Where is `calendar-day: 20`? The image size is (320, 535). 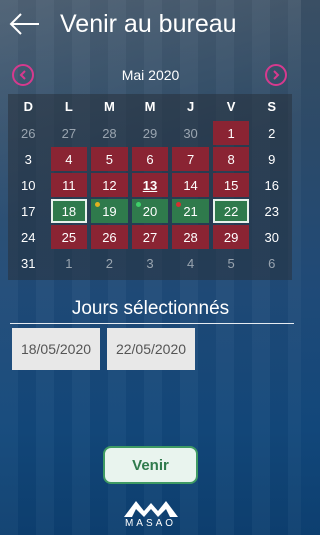
calendar-day: 20 is located at coordinates (150, 211).